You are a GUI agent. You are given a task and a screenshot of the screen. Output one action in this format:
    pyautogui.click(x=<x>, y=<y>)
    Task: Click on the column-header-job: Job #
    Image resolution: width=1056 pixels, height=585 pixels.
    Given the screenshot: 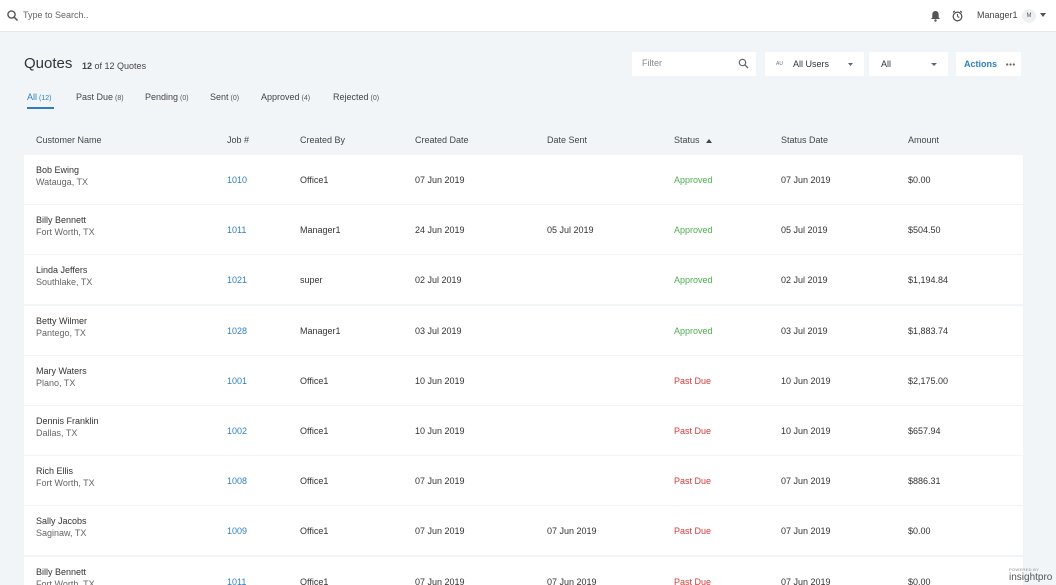 What is the action you would take?
    pyautogui.click(x=238, y=140)
    